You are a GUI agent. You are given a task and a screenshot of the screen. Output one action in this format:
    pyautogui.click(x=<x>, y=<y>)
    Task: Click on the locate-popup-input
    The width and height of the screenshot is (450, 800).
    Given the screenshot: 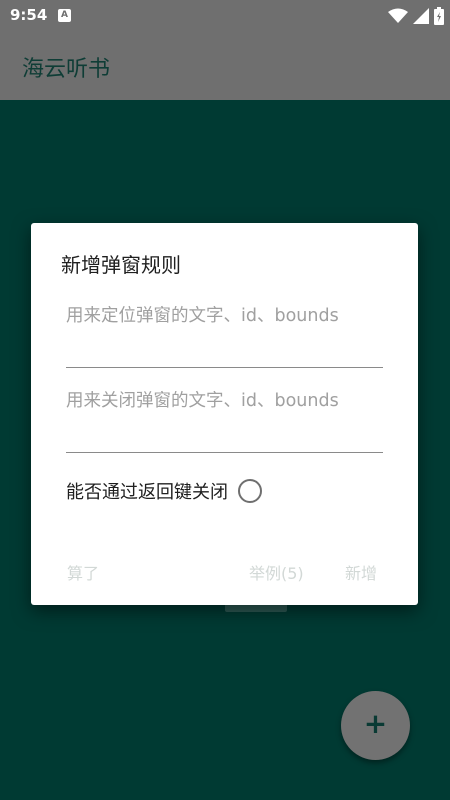 What is the action you would take?
    pyautogui.click(x=224, y=333)
    